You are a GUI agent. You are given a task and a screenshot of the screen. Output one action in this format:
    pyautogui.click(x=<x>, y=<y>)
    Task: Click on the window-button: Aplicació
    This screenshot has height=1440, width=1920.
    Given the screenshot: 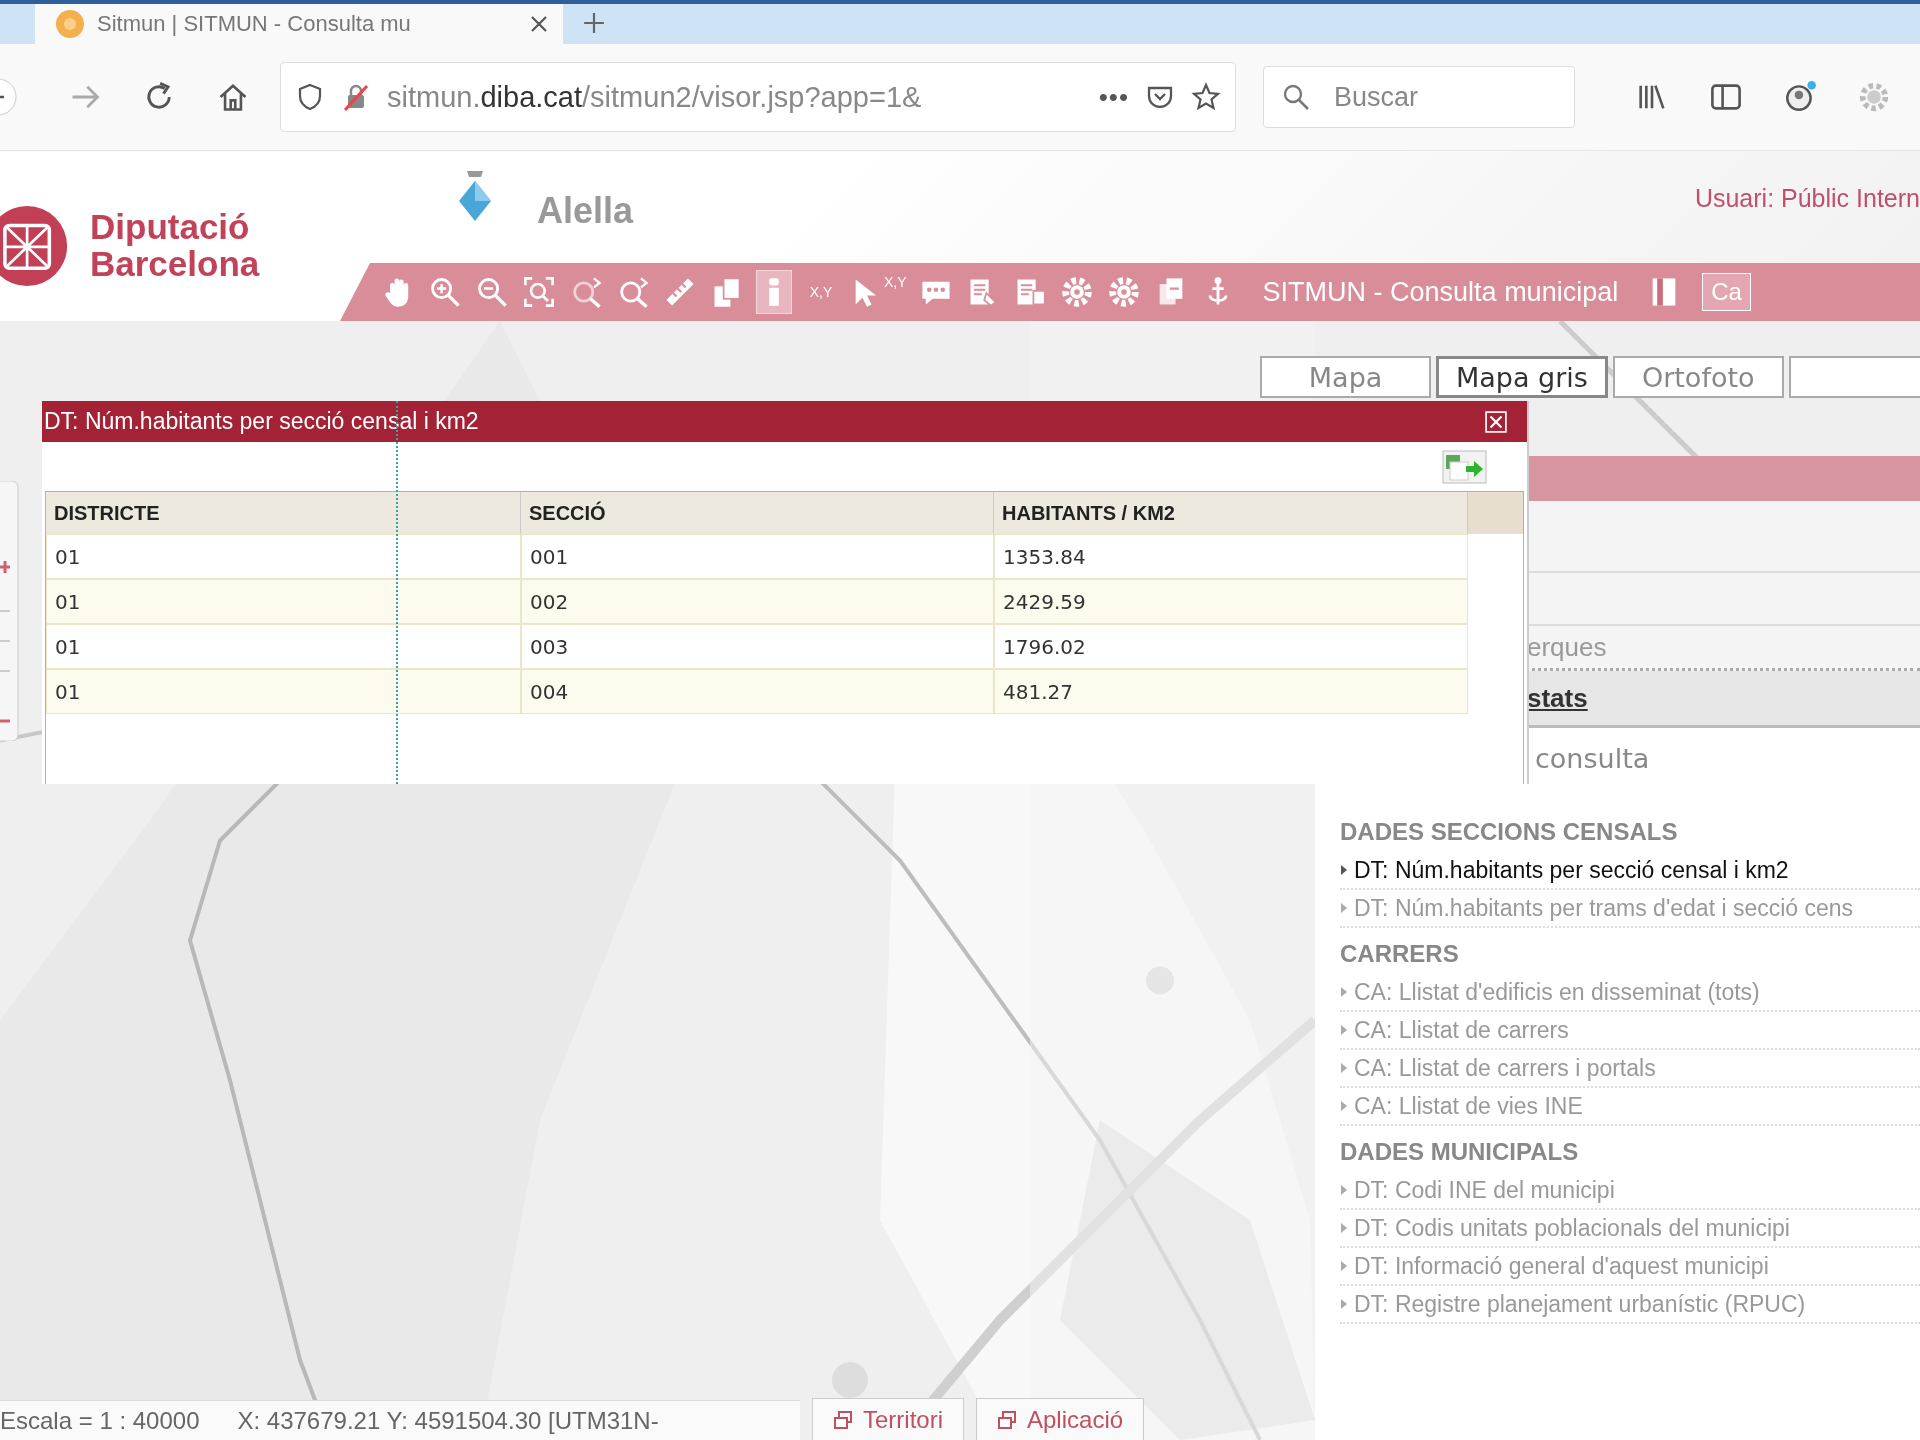 What is the action you would take?
    pyautogui.click(x=1060, y=1419)
    